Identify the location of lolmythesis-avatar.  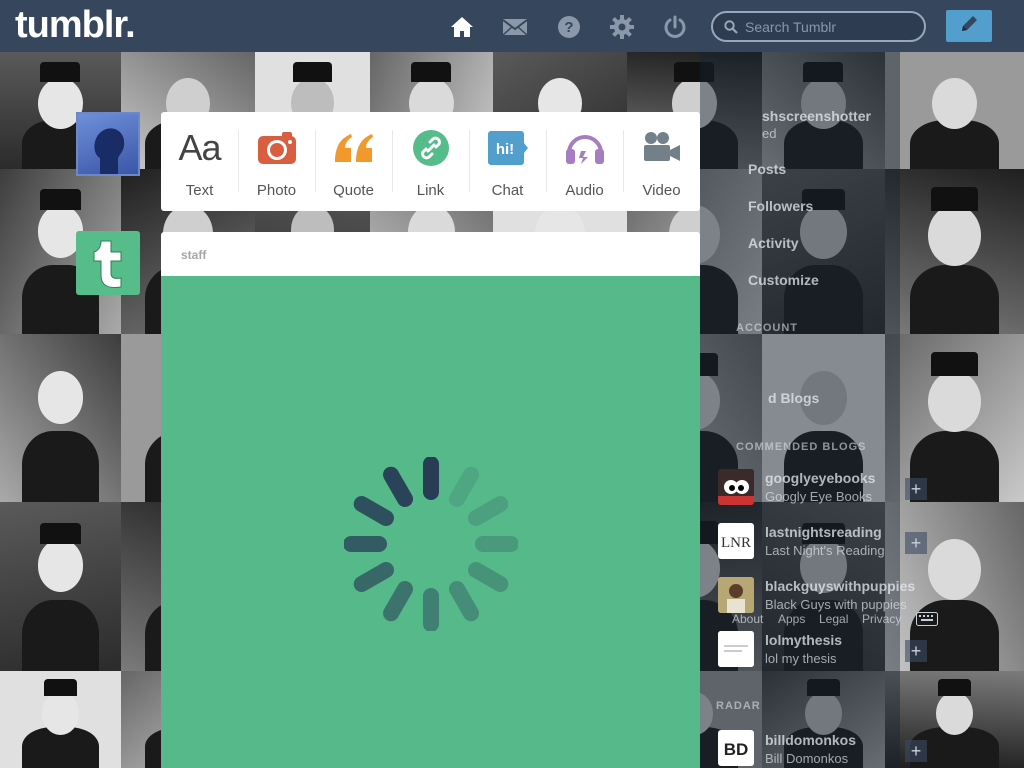
(736, 649).